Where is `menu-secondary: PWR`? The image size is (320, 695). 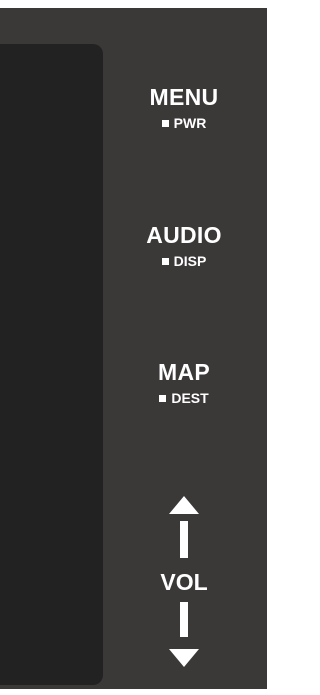 menu-secondary: PWR is located at coordinates (184, 123).